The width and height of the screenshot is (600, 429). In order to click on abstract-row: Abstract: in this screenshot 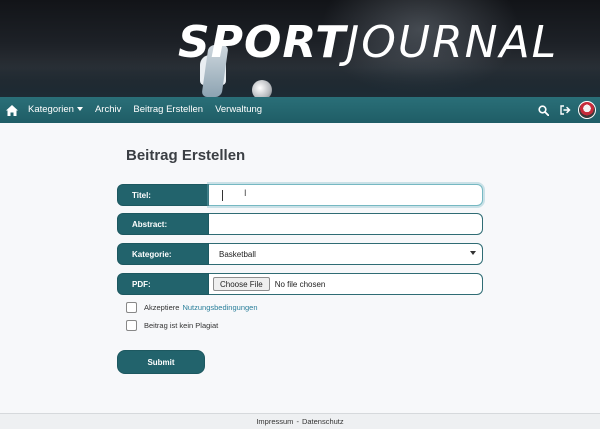, I will do `click(300, 224)`.